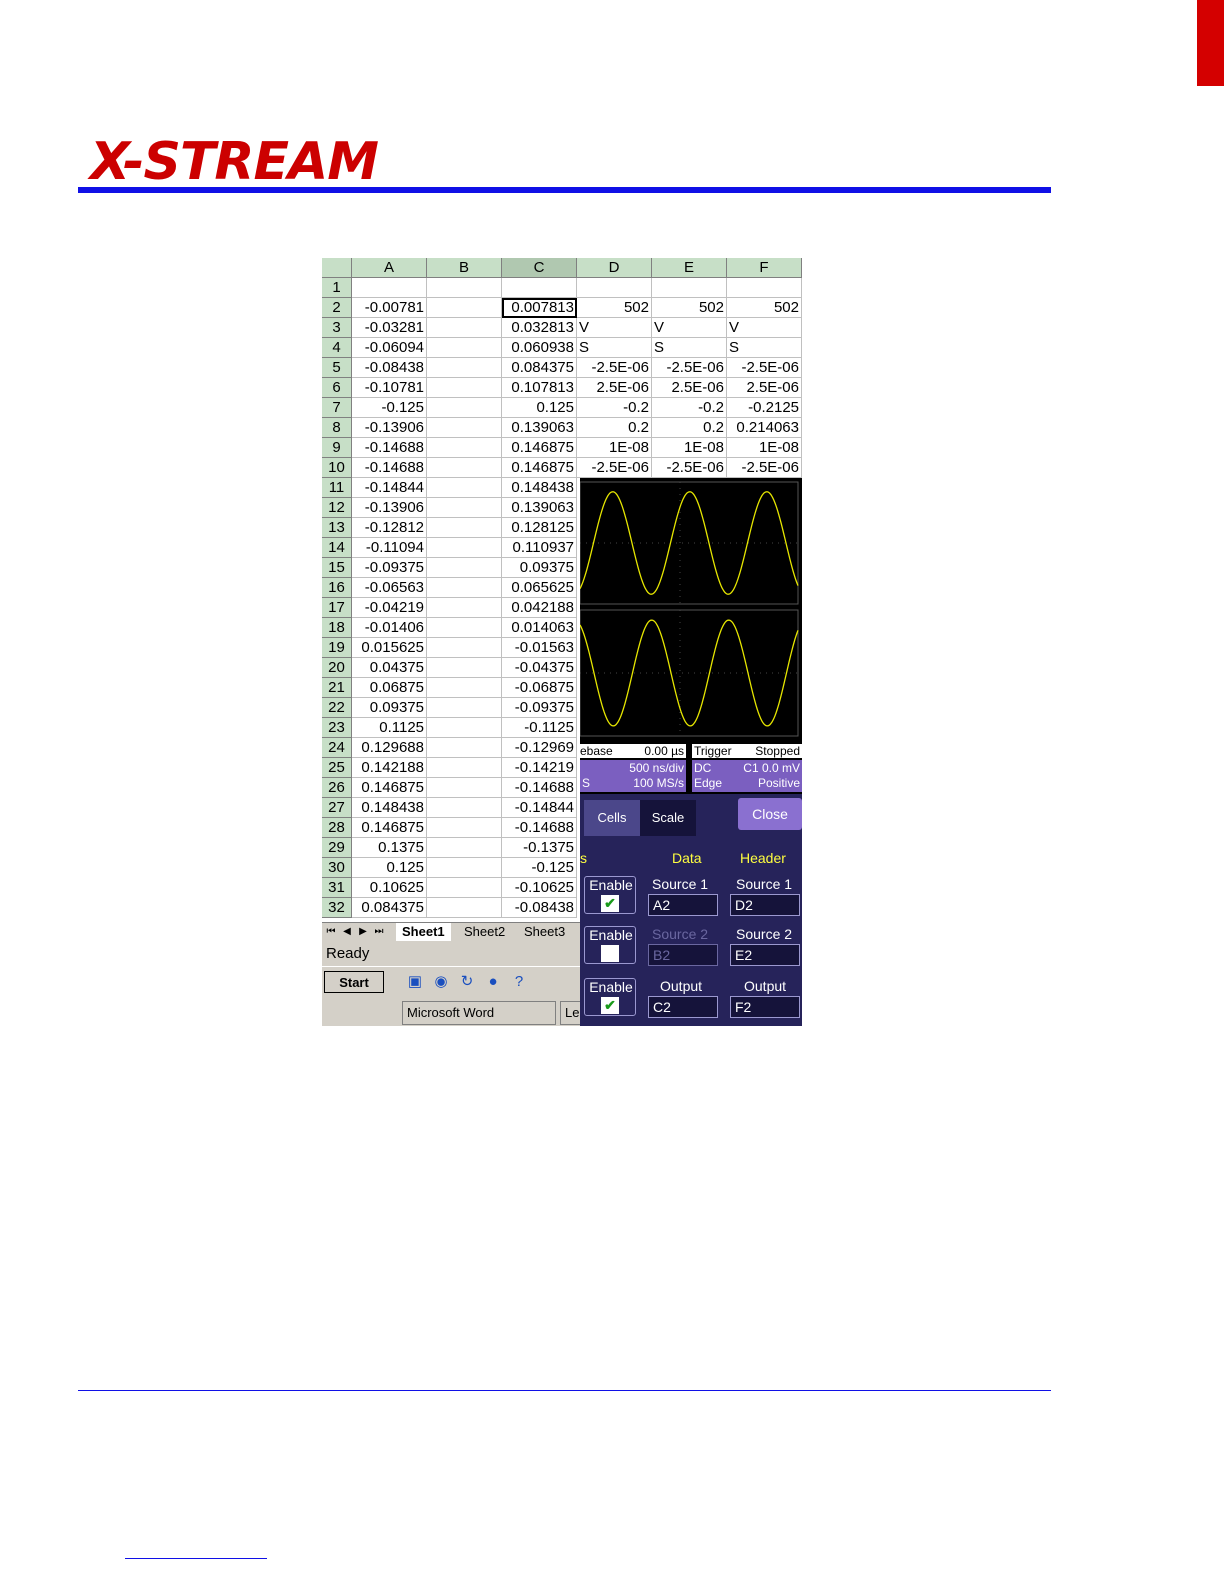  Describe the element at coordinates (614, 308) in the screenshot. I see `cell-d2: 502` at that location.